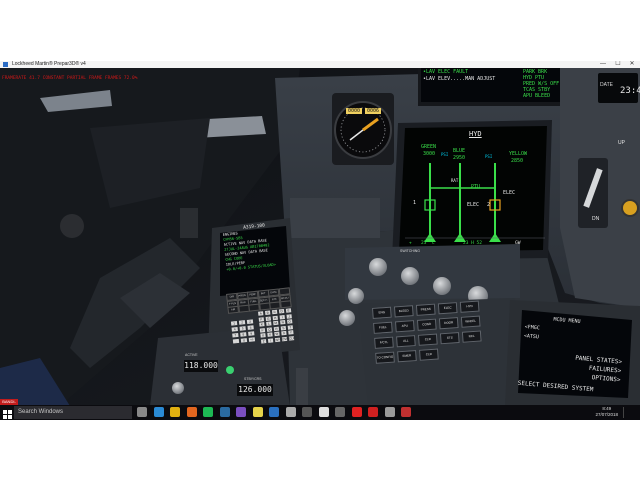 The image size is (640, 480). Describe the element at coordinates (269, 329) in the screenshot. I see `mcdu-letter-key: Q` at that location.